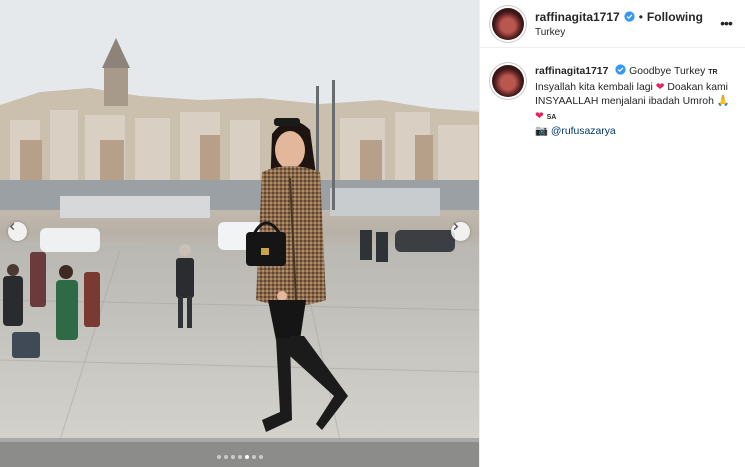 This screenshot has width=745, height=467. I want to click on following-button: Following, so click(675, 17).